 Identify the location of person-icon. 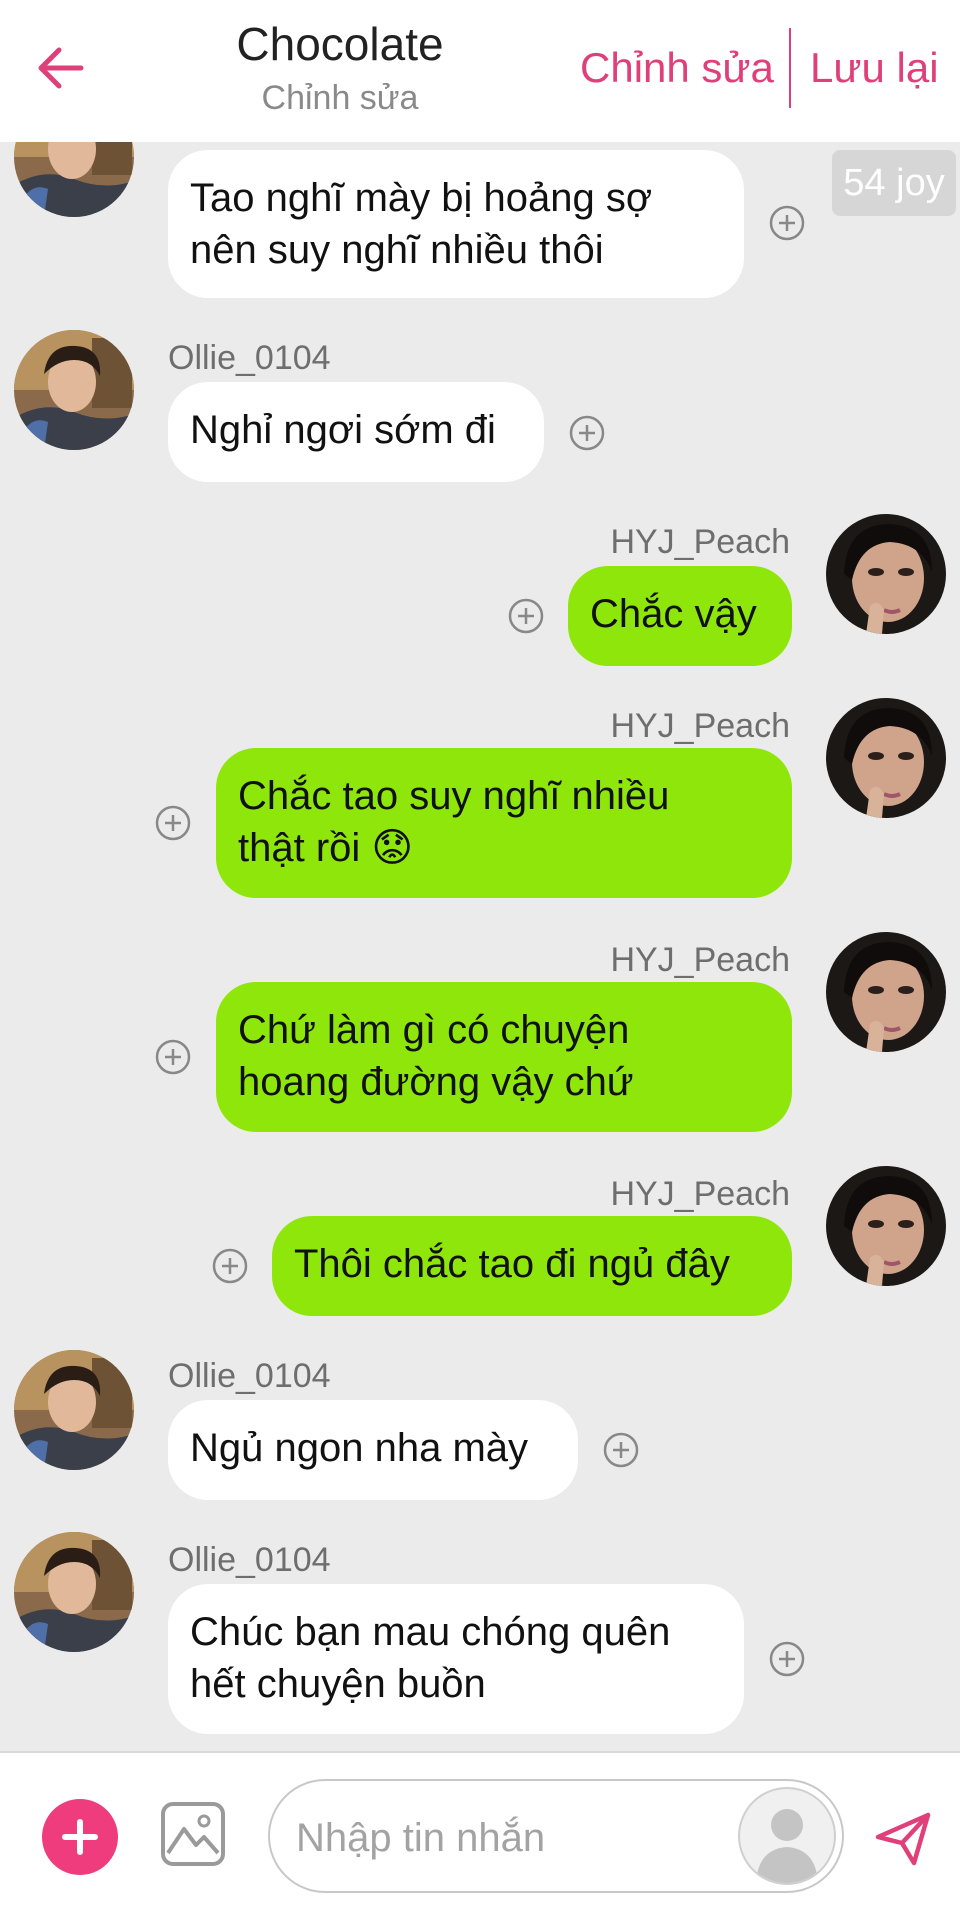
(787, 1846).